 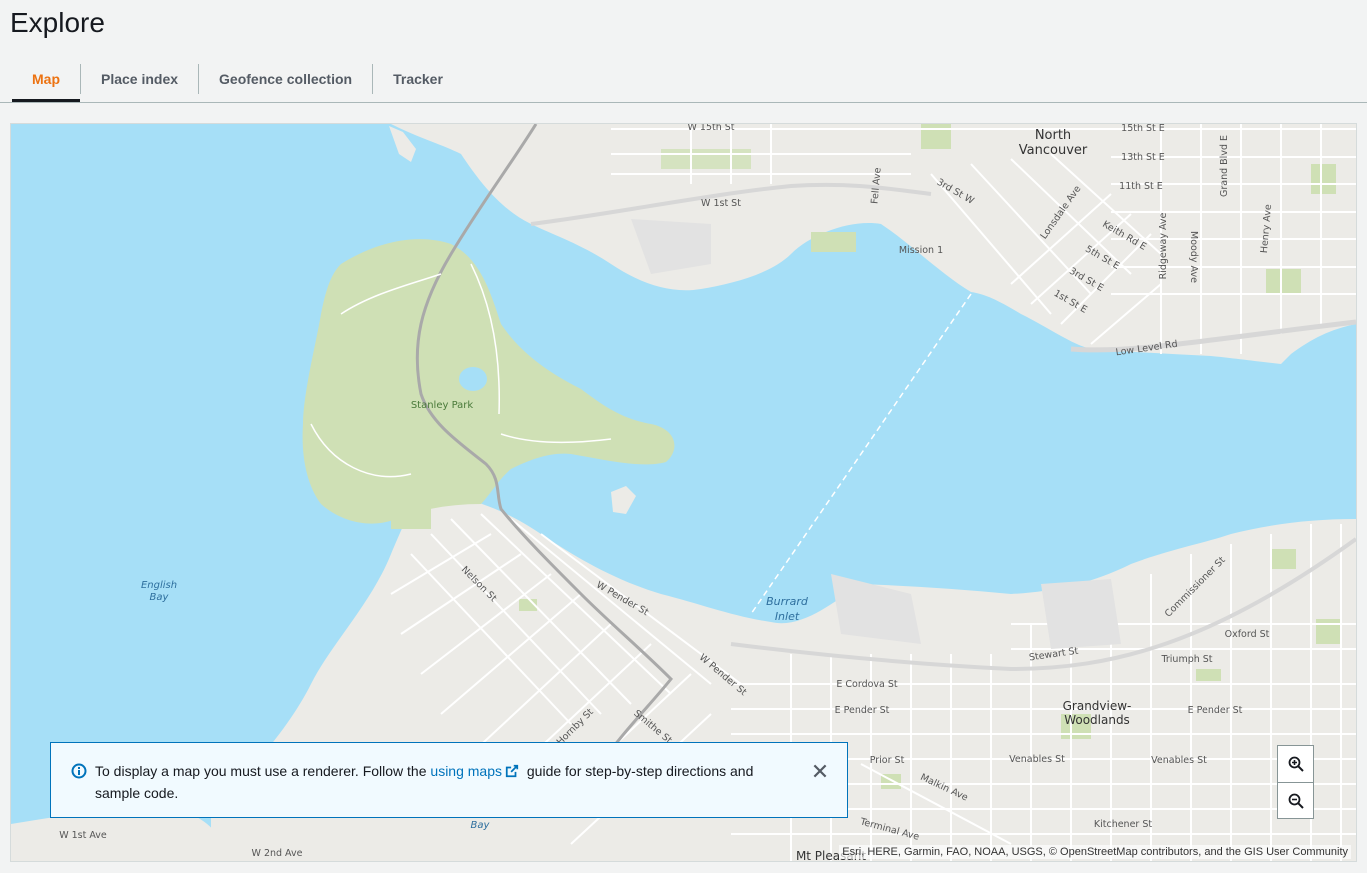 What do you see at coordinates (57, 22) in the screenshot?
I see `page-title: Explore` at bounding box center [57, 22].